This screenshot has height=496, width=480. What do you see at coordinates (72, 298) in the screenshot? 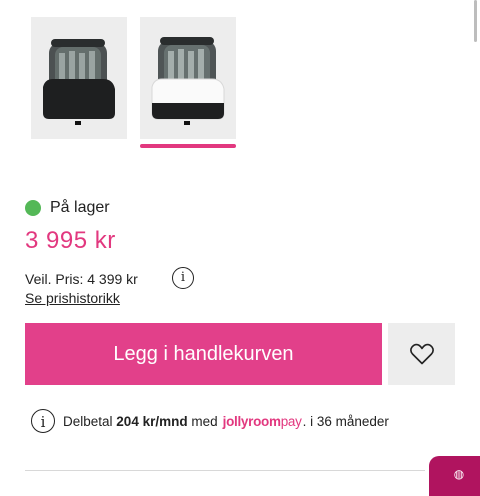
I see `price-history-link: Se prishistorikk` at bounding box center [72, 298].